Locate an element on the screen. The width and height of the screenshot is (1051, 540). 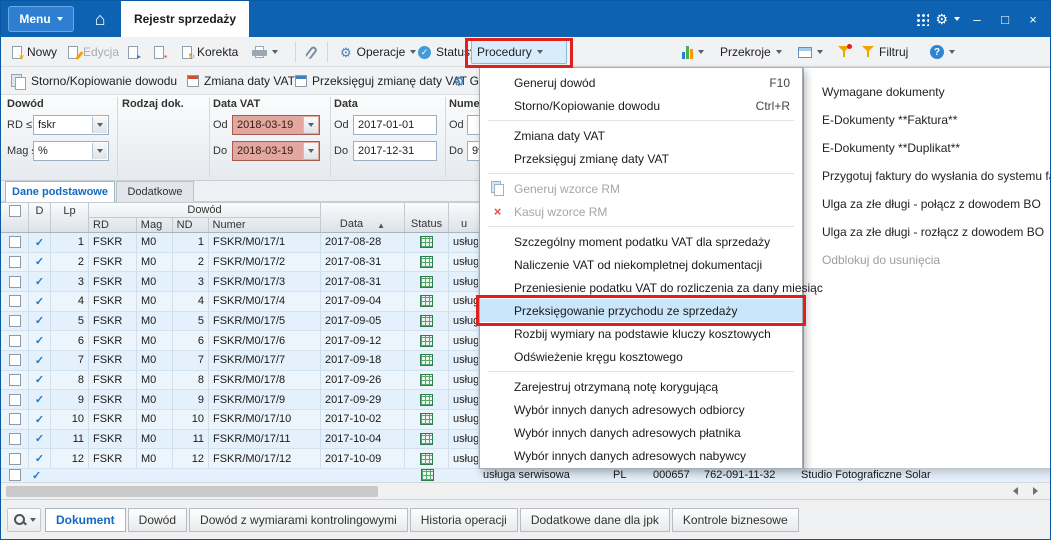
minimize-button: – is located at coordinates (977, 19).